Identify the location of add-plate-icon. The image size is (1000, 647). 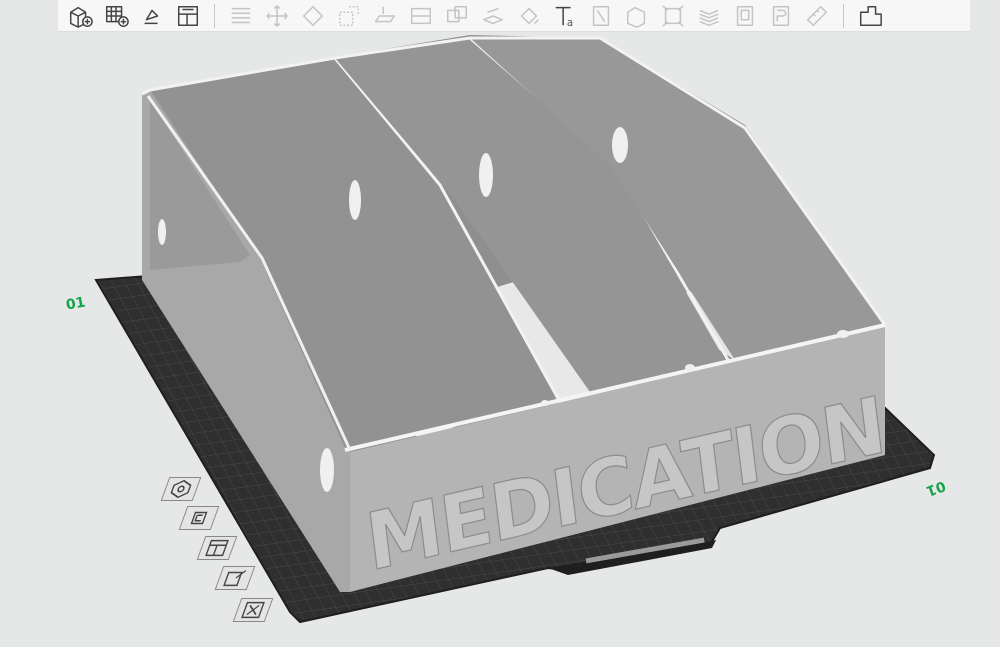
(117, 16).